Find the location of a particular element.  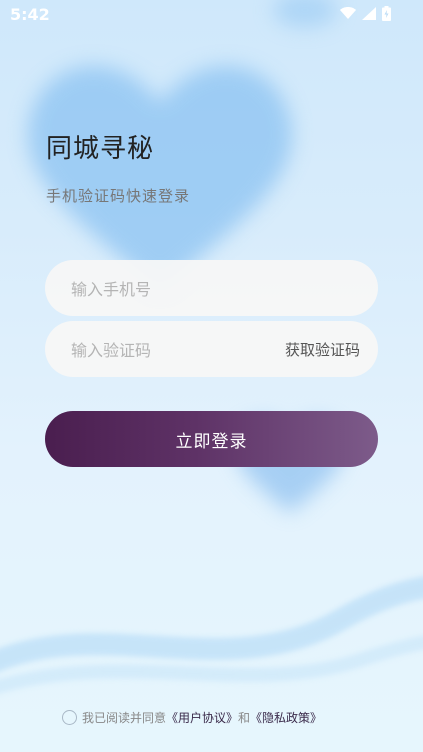

code-field: 获取验证码 is located at coordinates (211, 350).